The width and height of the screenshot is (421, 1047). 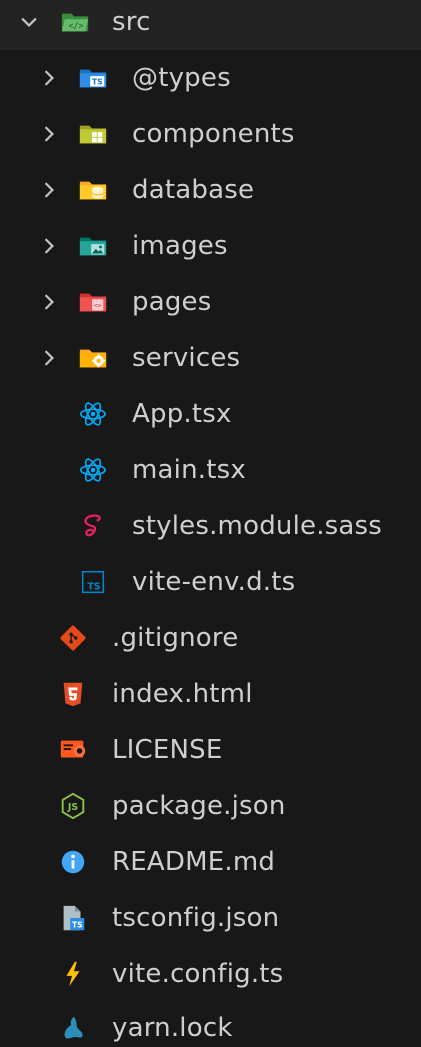 I want to click on tree-file-vite-config-ts: vite.config.ts, so click(x=210, y=974).